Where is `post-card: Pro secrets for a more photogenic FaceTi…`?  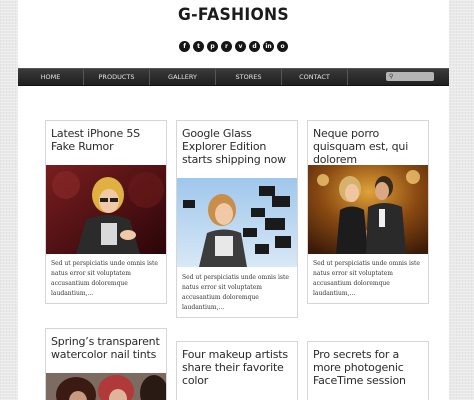 post-card: Pro secrets for a more photogenic FaceTi… is located at coordinates (368, 370).